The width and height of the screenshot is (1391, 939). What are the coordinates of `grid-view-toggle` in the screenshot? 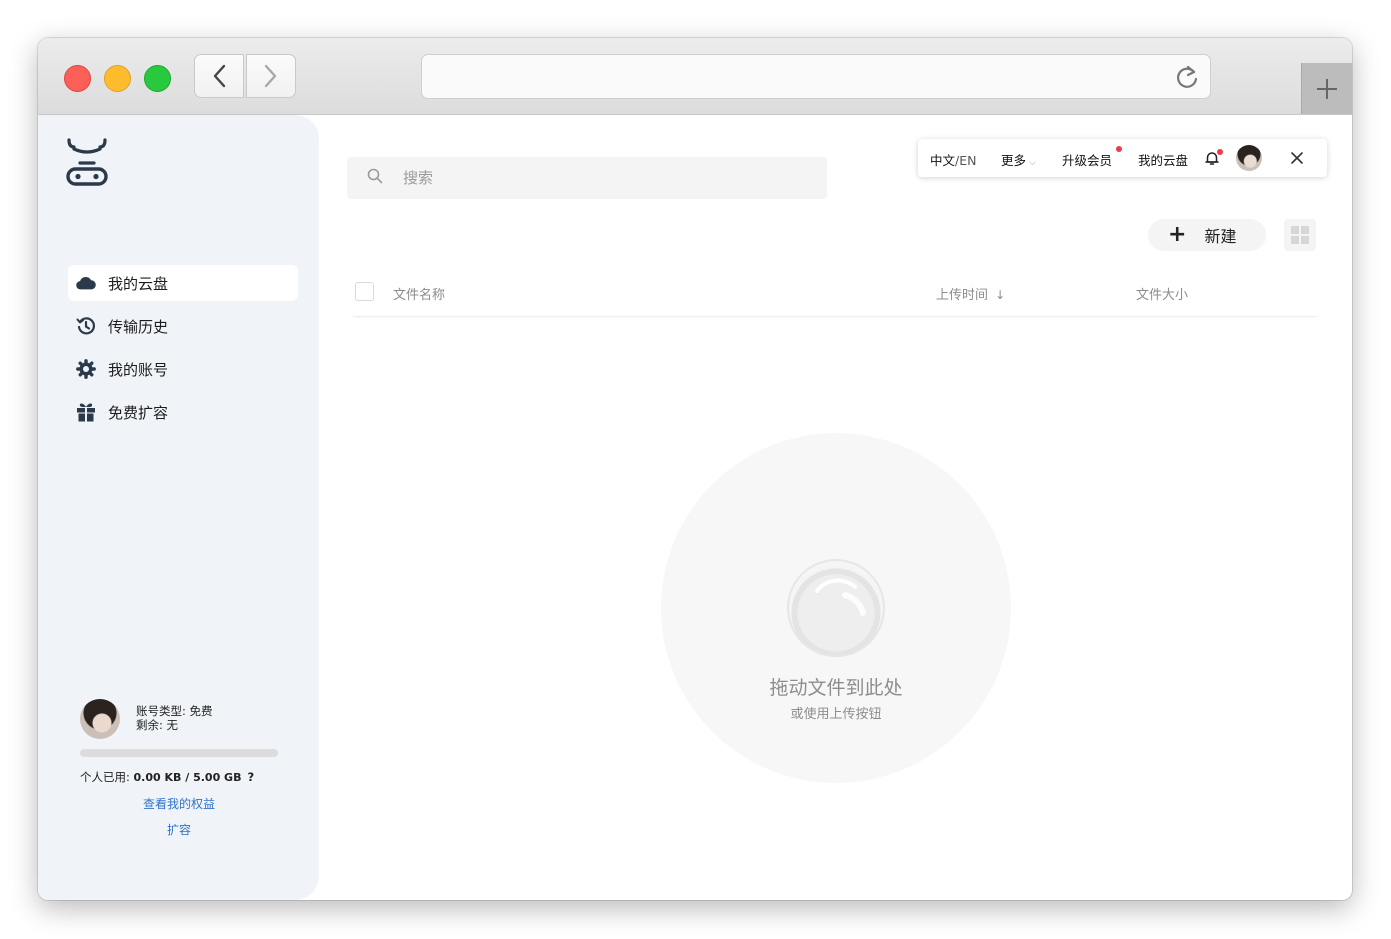 It's located at (1300, 235).